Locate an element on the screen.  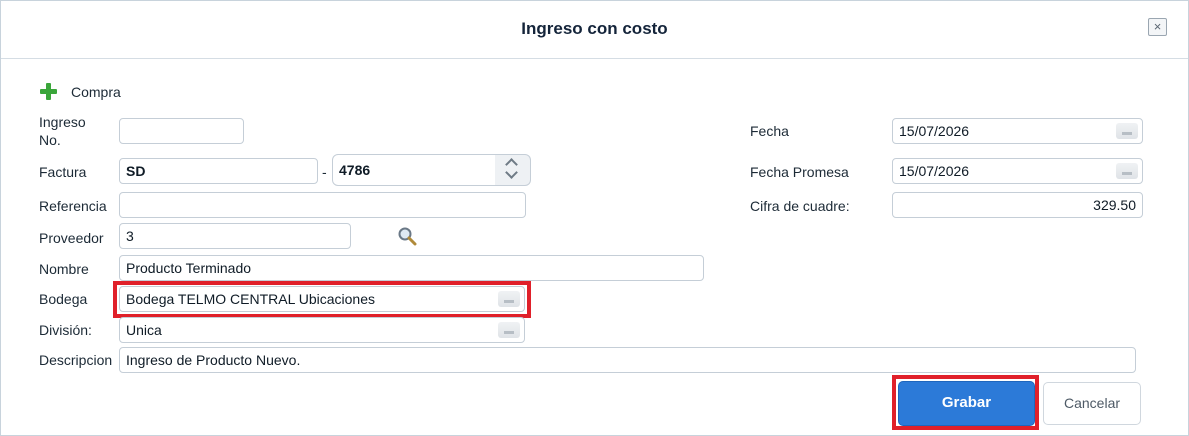
fecha-promesa-date-input: 15/07/2026 is located at coordinates (1017, 171).